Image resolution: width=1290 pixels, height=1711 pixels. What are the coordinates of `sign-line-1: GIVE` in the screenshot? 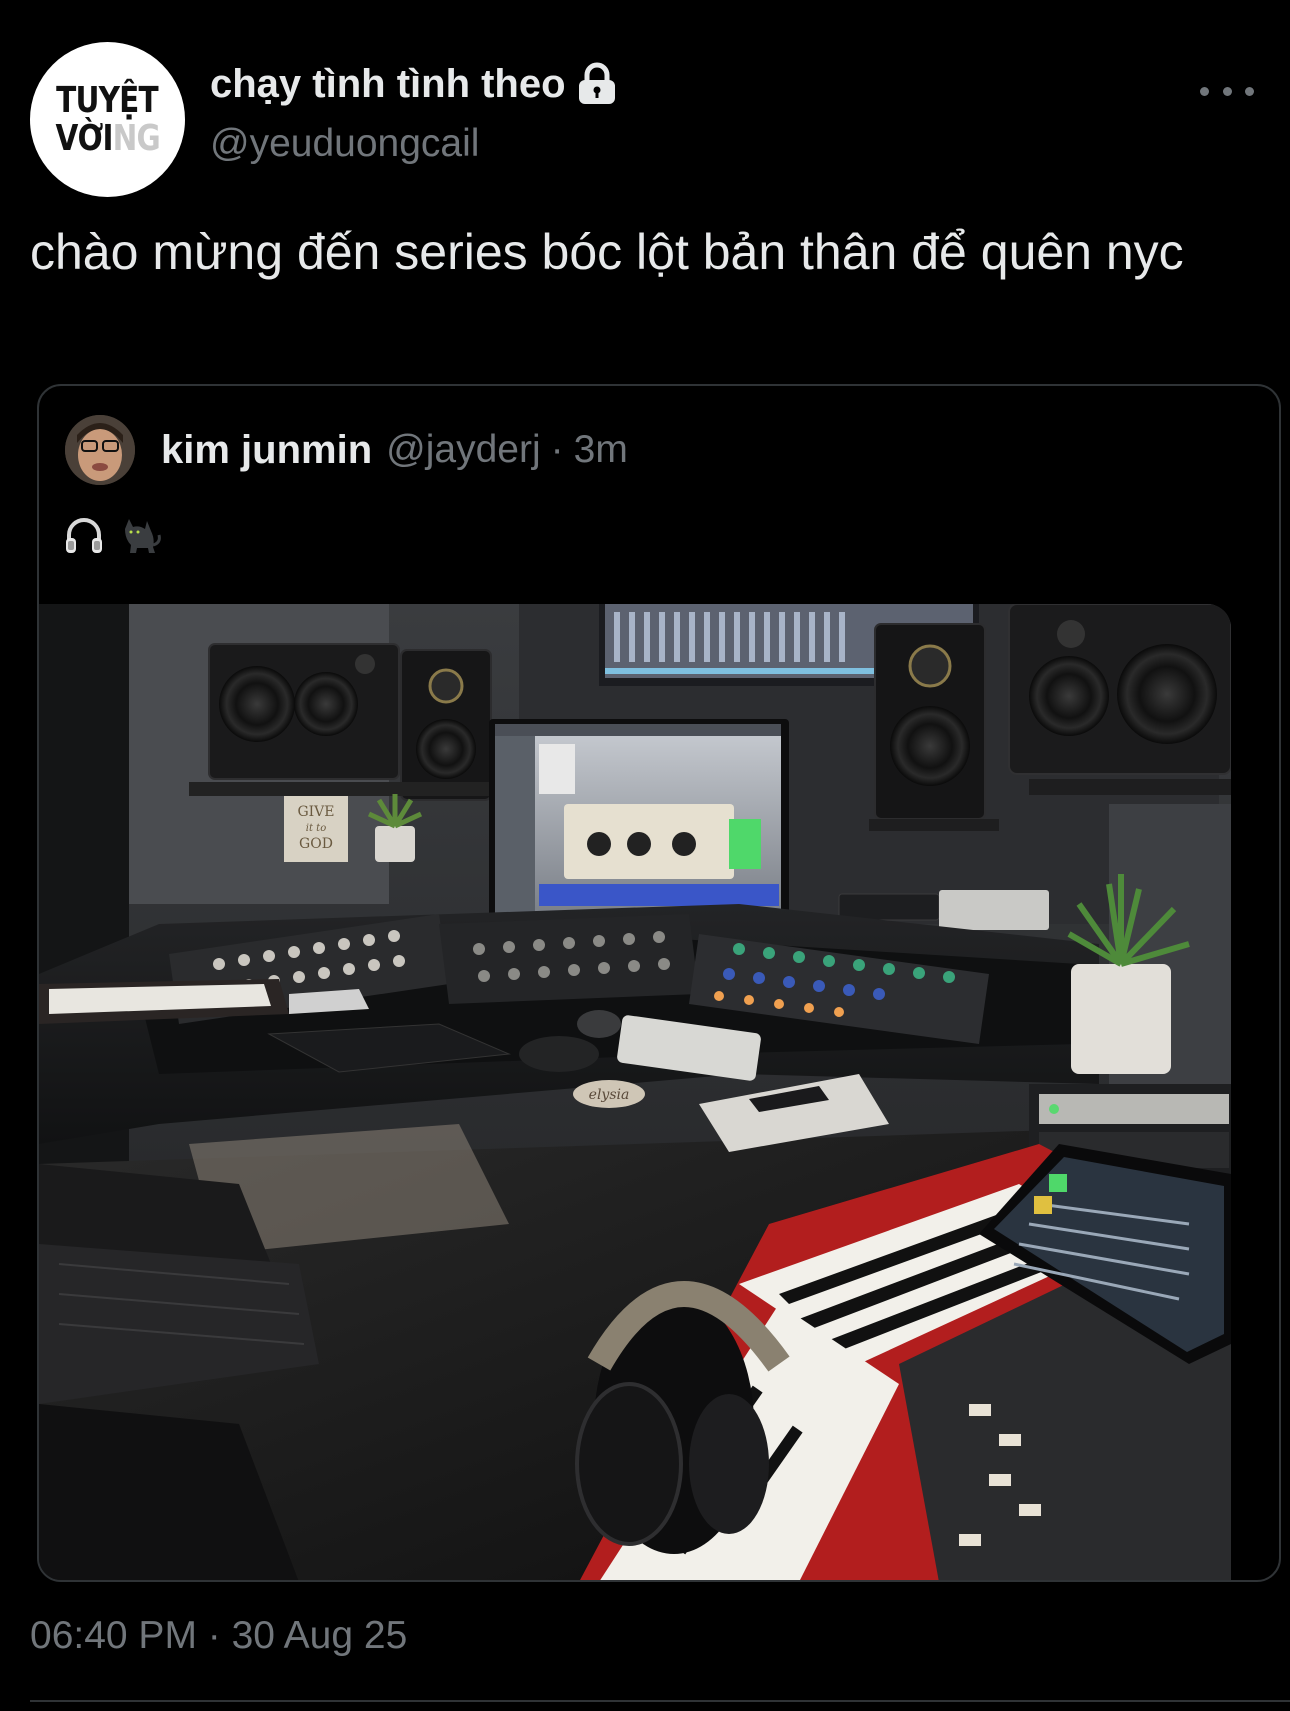 It's located at (315, 812).